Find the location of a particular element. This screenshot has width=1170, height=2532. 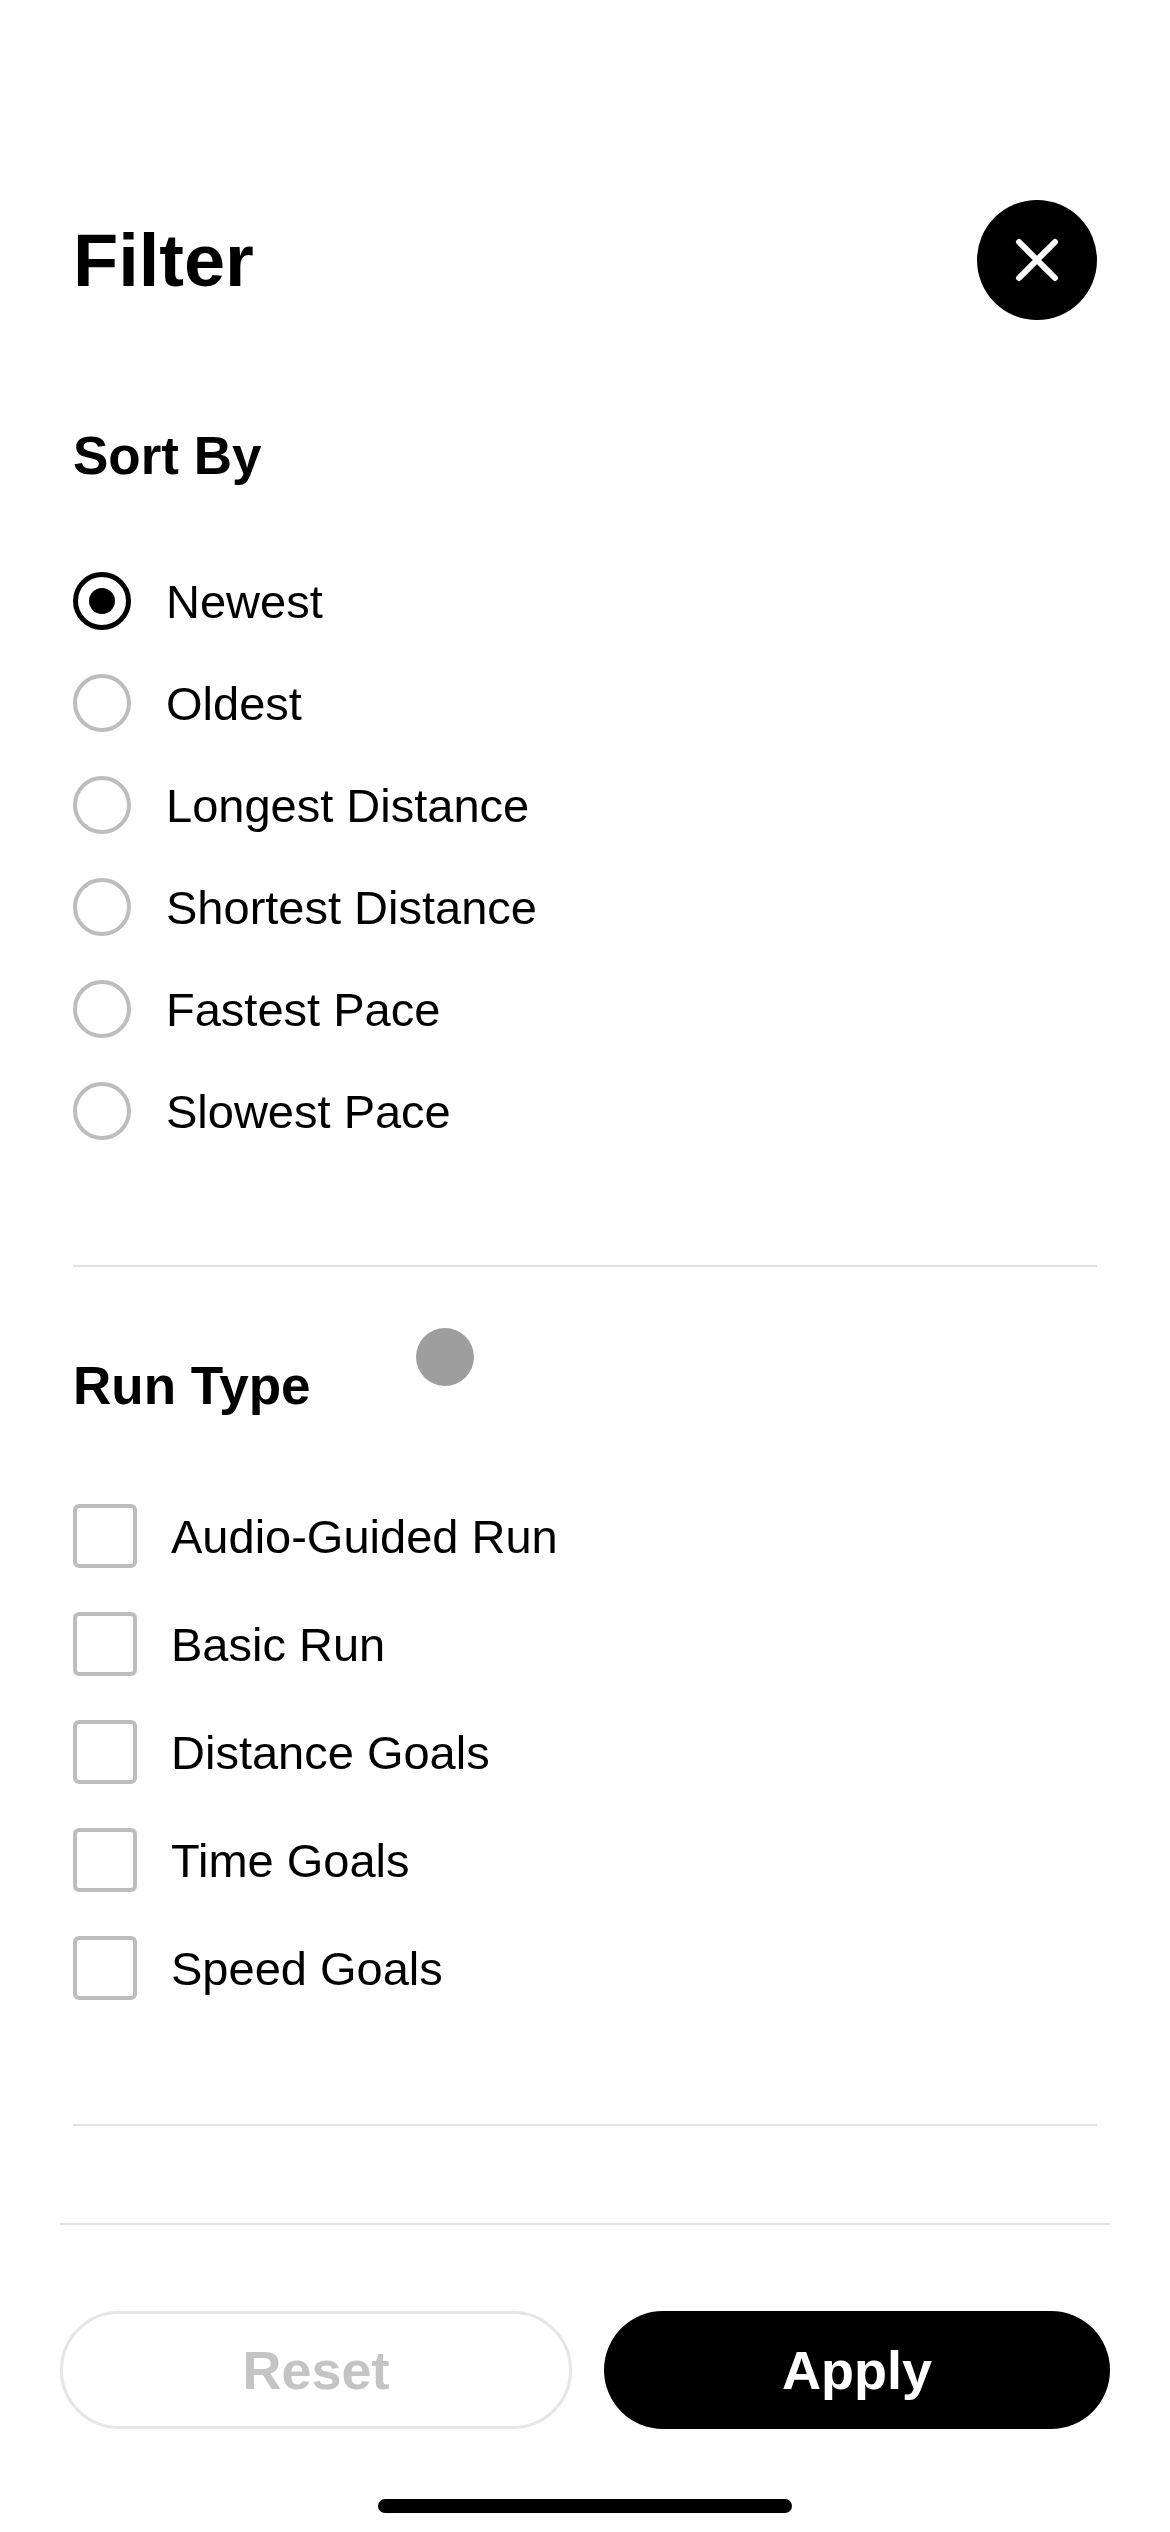

filter-title: Filter is located at coordinates (163, 260).